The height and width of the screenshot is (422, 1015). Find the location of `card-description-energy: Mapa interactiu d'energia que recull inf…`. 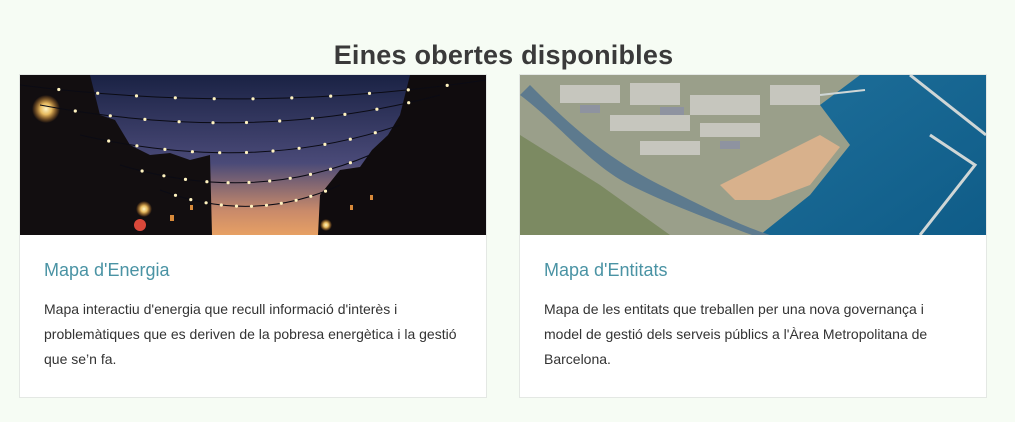

card-description-energy: Mapa interactiu d'energia que recull inf… is located at coordinates (250, 334).